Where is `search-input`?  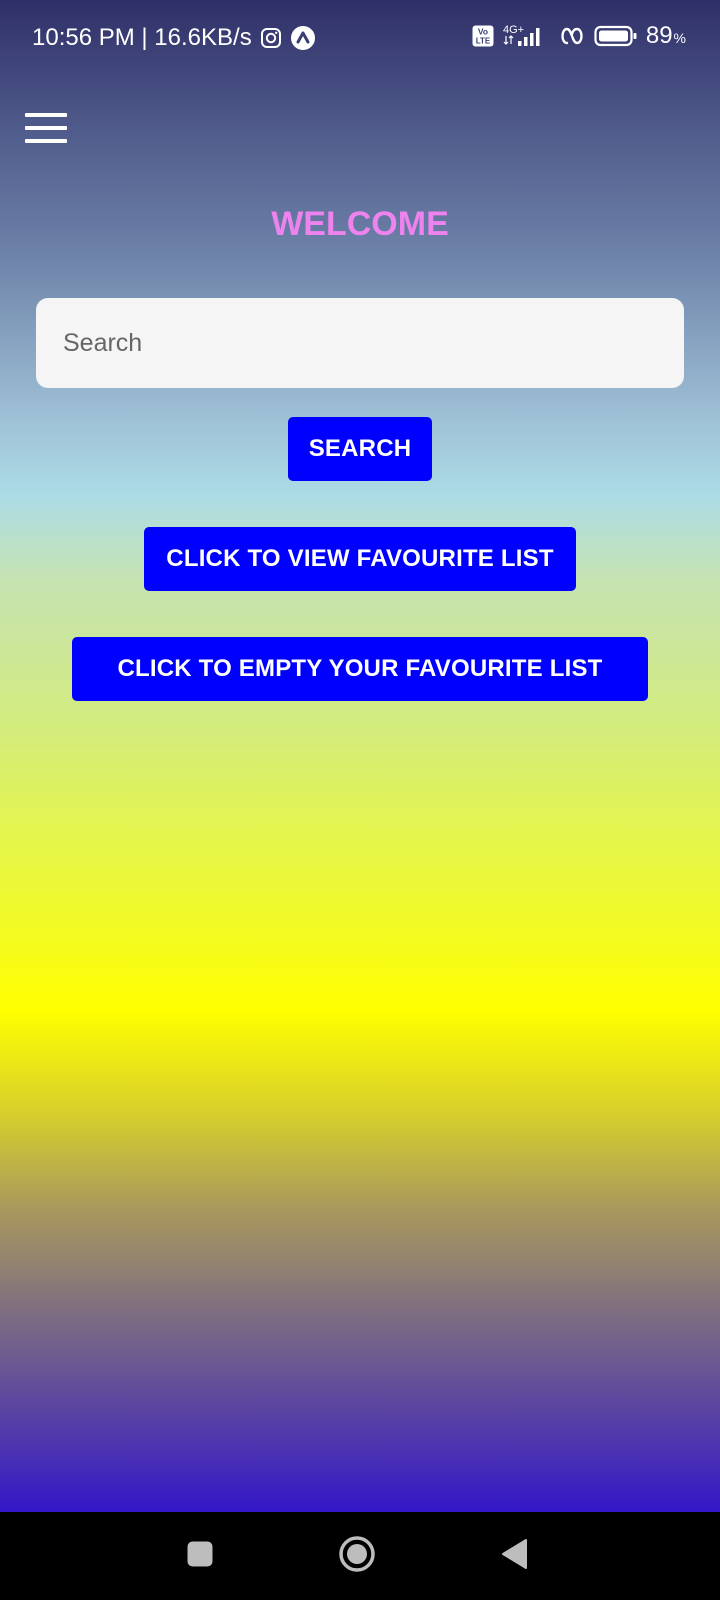
search-input is located at coordinates (360, 343).